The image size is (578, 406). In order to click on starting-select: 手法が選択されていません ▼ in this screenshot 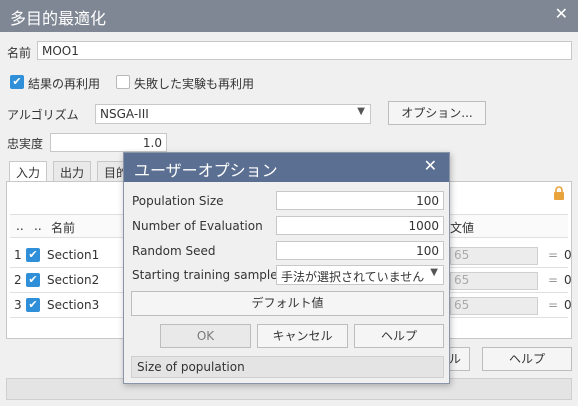, I will do `click(360, 275)`.